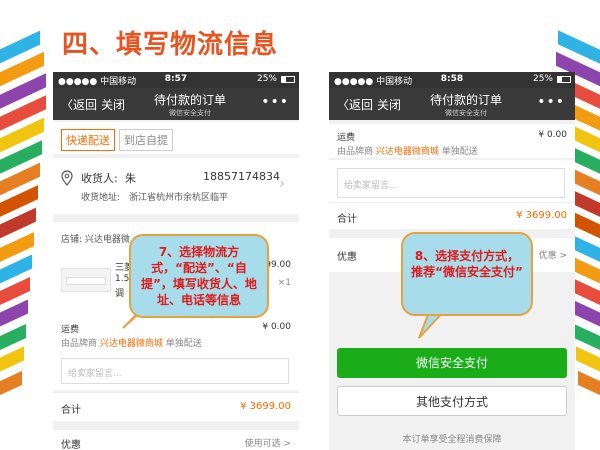 This screenshot has height=450, width=600. Describe the element at coordinates (267, 444) in the screenshot. I see `discount-action: 使用可选 >` at that location.